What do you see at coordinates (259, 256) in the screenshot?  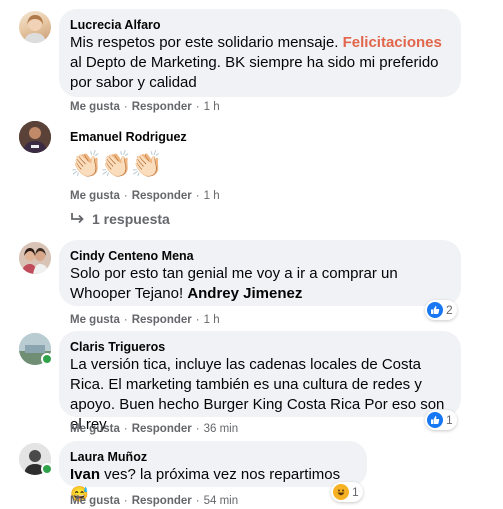 I see `author-name: Cindy Centeno Mena` at bounding box center [259, 256].